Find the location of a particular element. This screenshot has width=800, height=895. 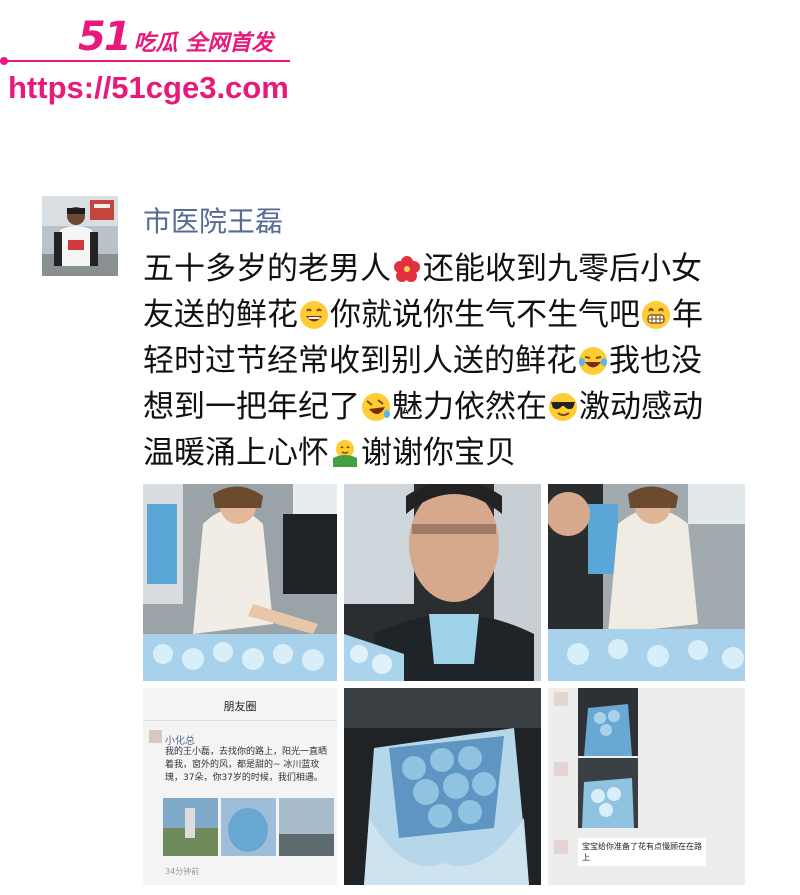

watermark-logo-text: 吃瓜 全网首发 is located at coordinates (203, 43).